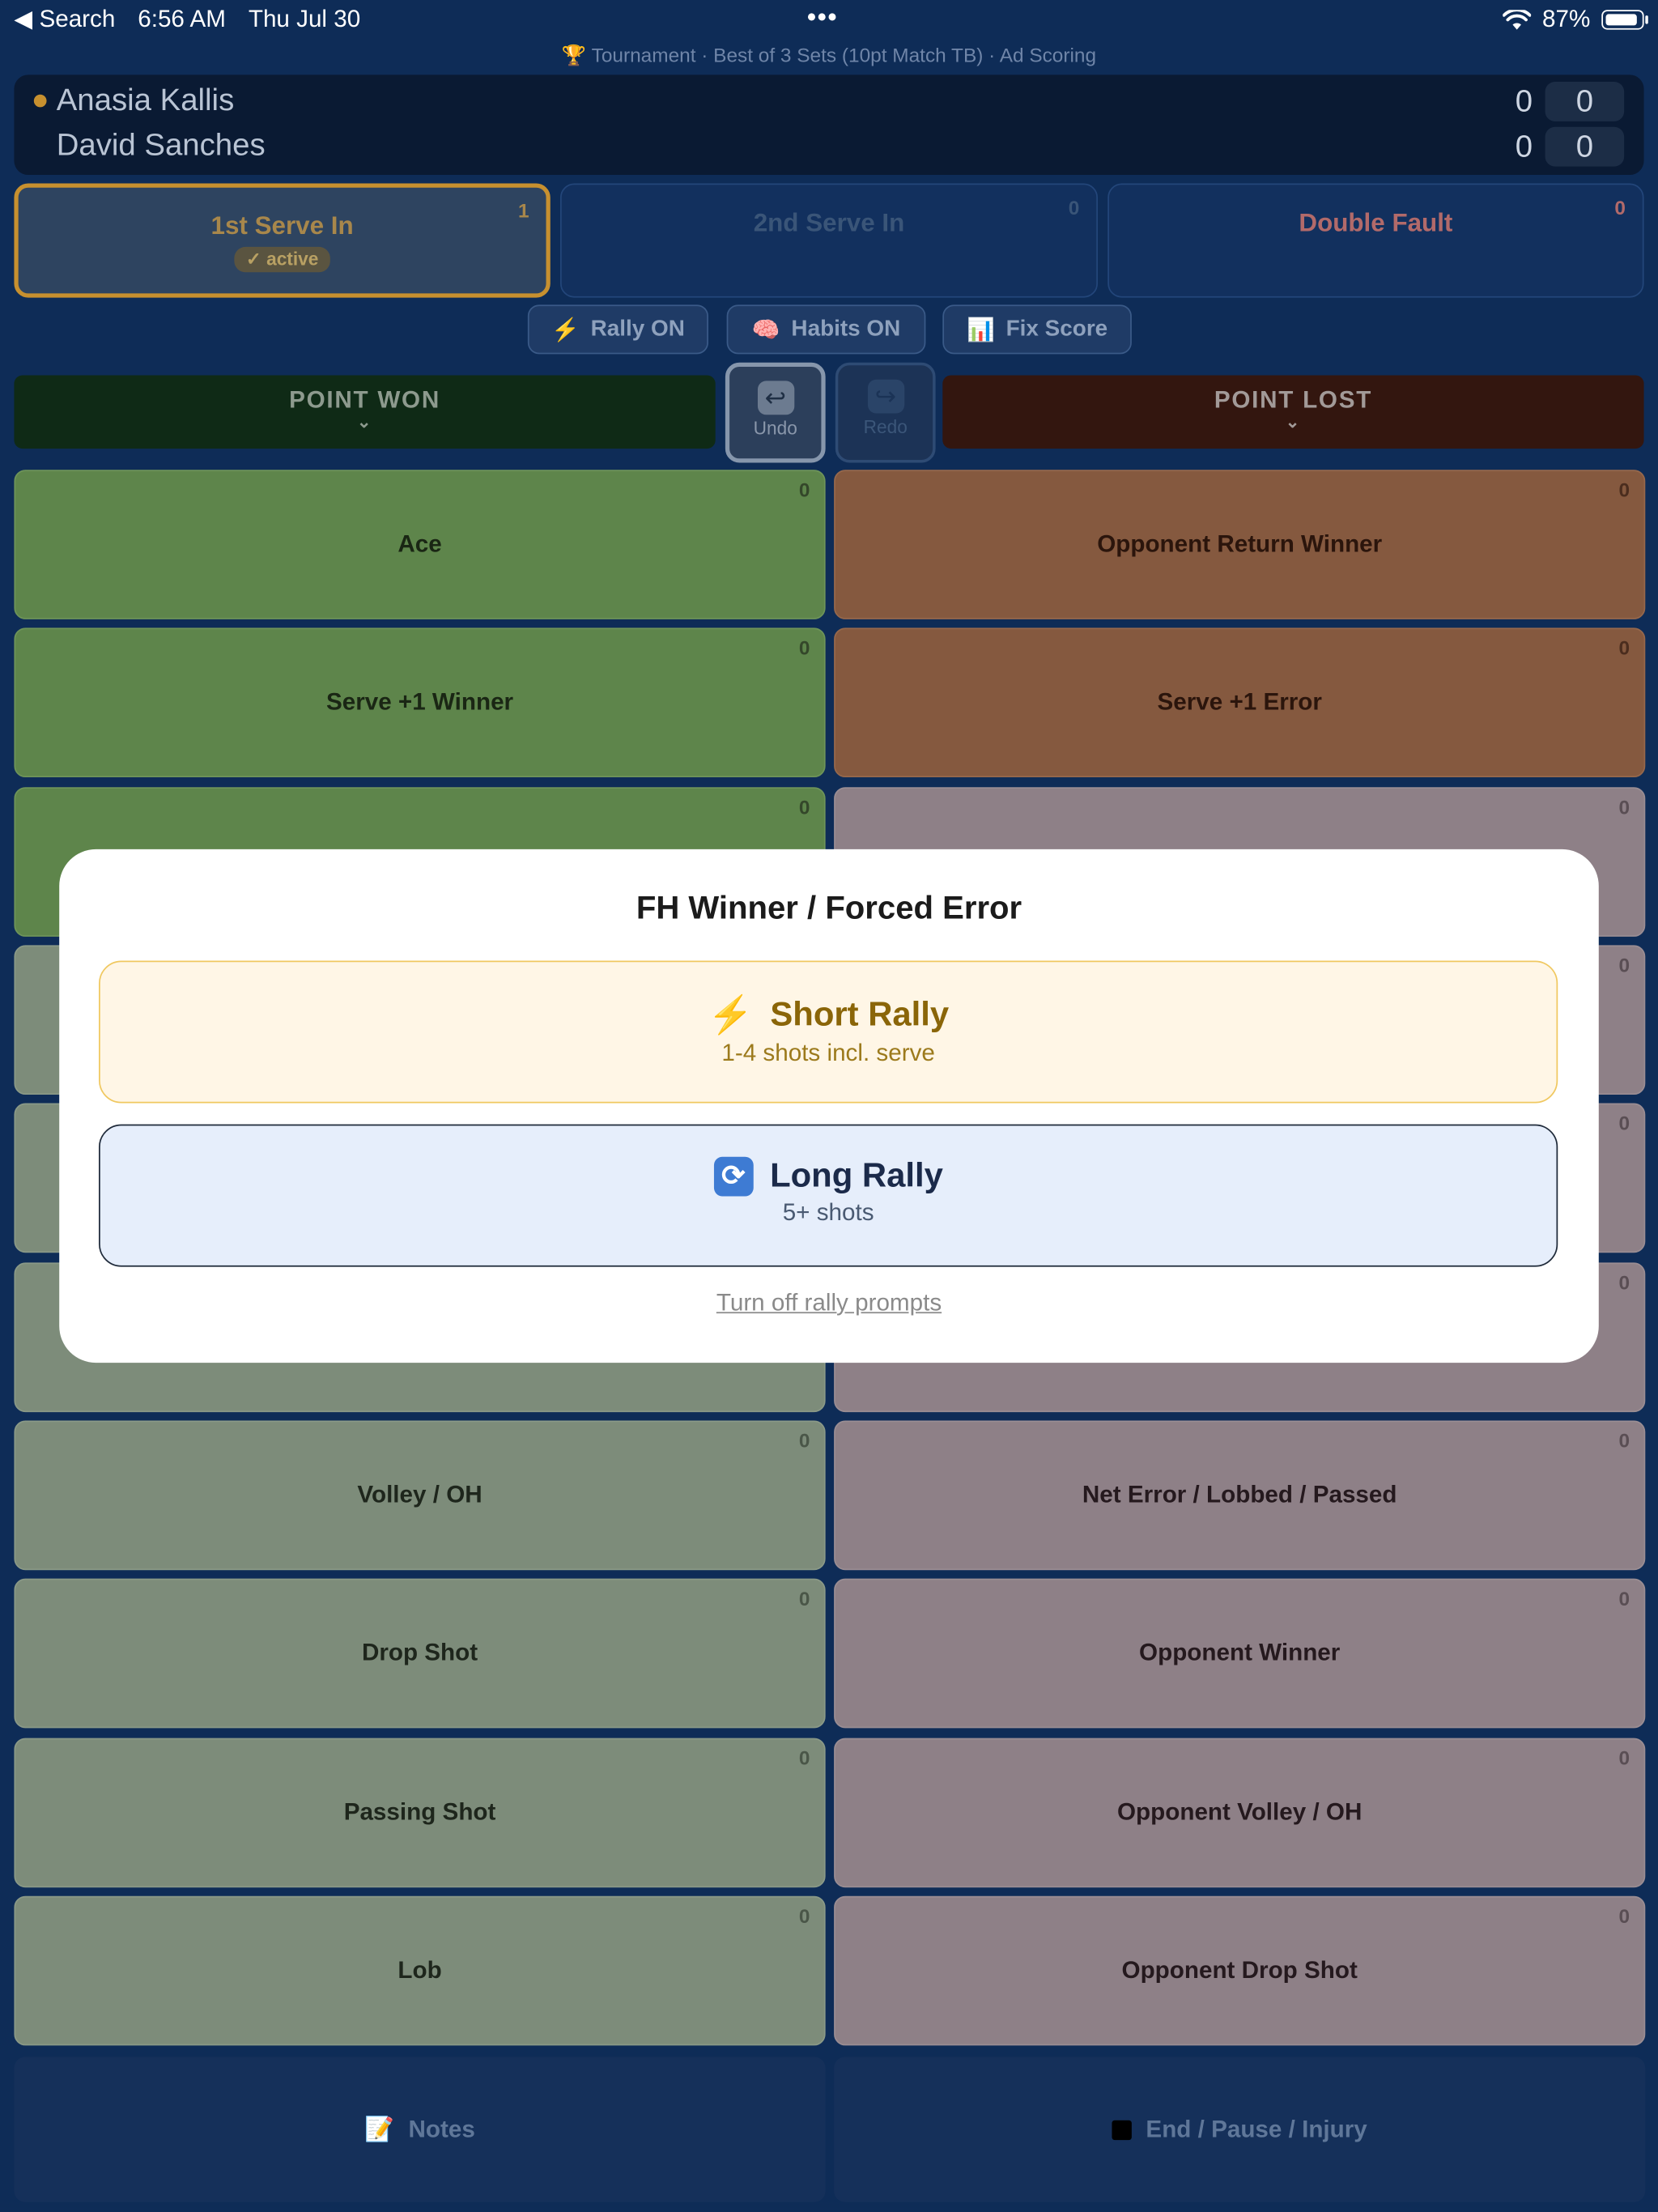 This screenshot has width=1658, height=2212. I want to click on active-badge: ✓ active, so click(282, 259).